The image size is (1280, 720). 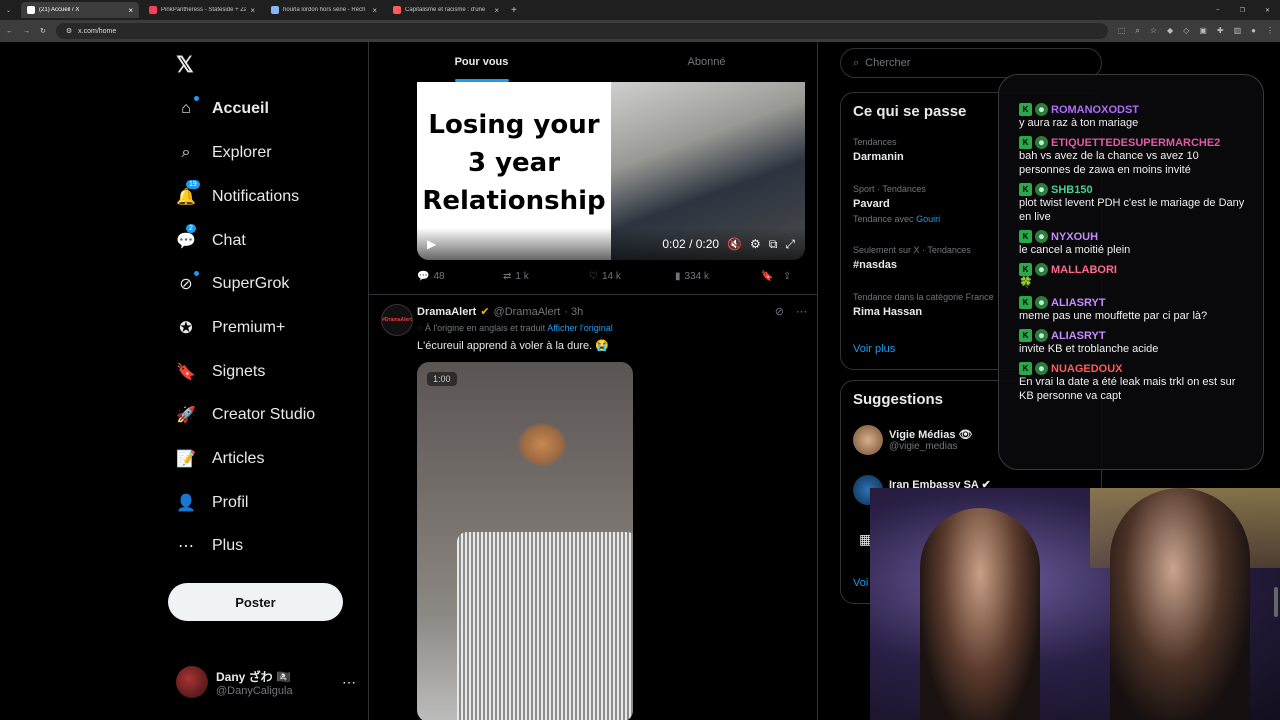 What do you see at coordinates (1137, 31) in the screenshot?
I see `zoom-icon: ⌕` at bounding box center [1137, 31].